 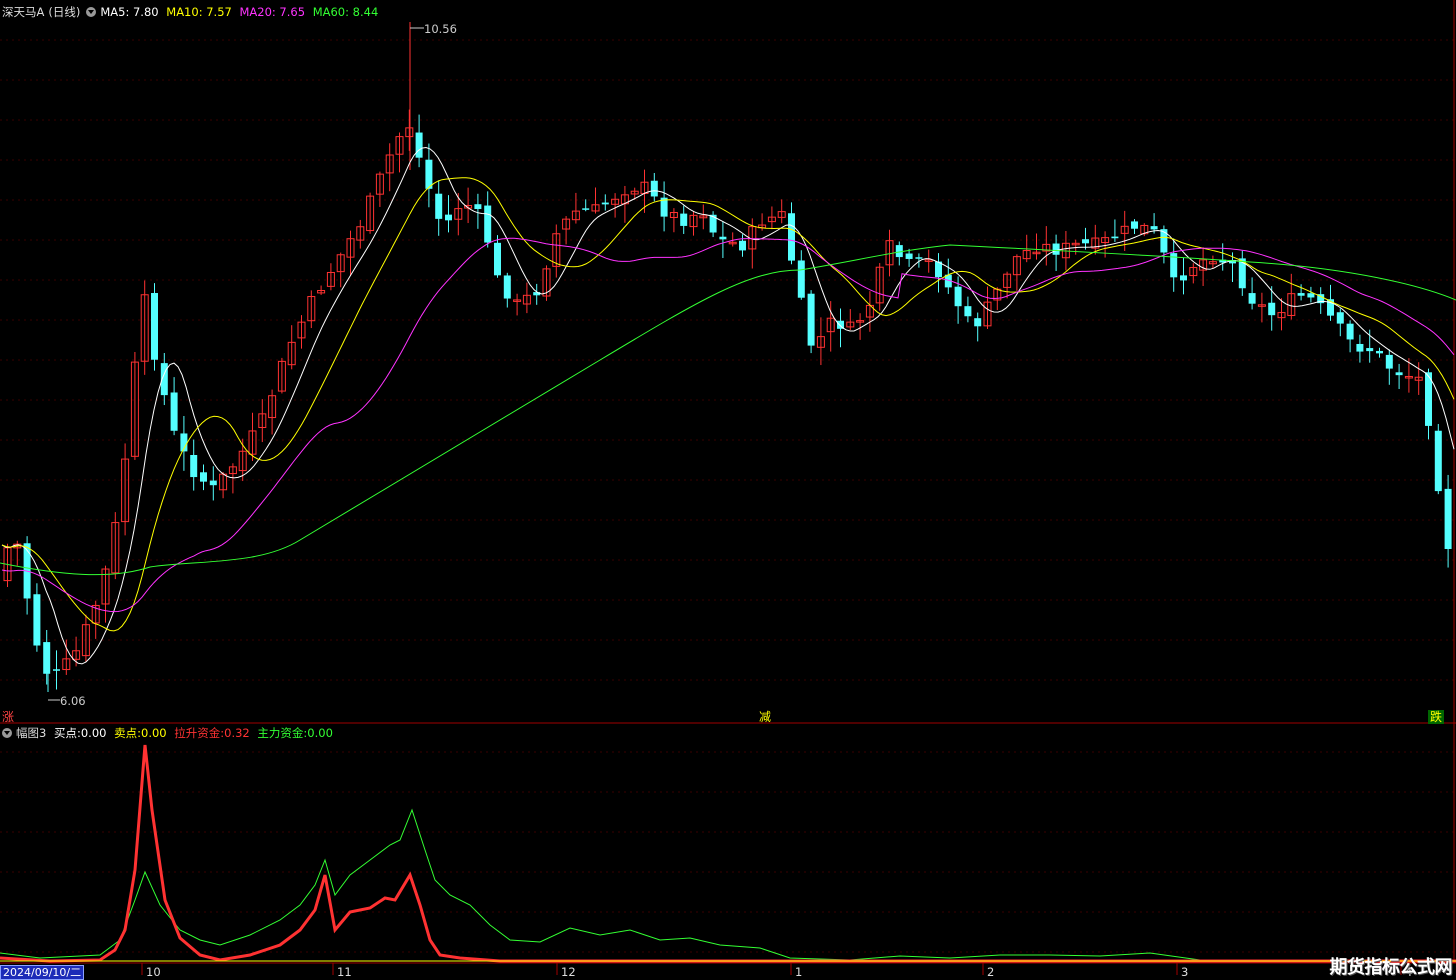 I want to click on buy-point-label: 买点:, so click(x=67, y=733).